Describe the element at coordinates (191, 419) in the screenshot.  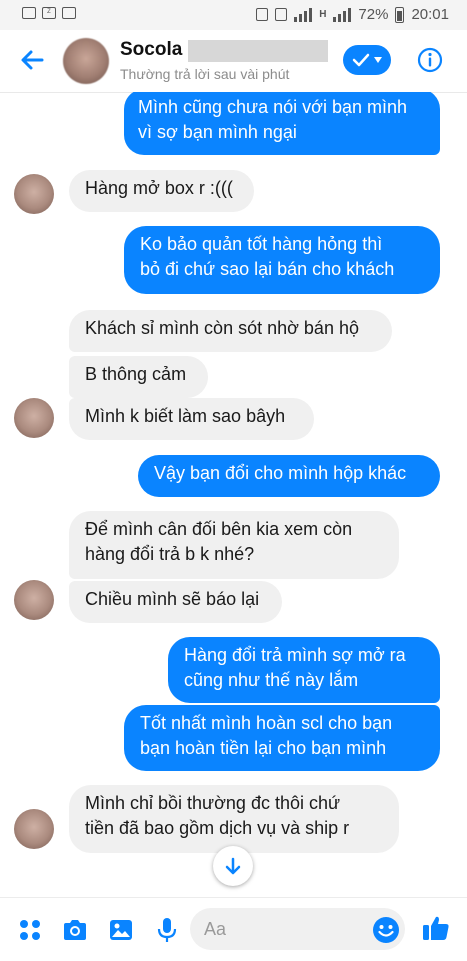
I see `incoming-message: Mình k biết làm sao bâyh` at that location.